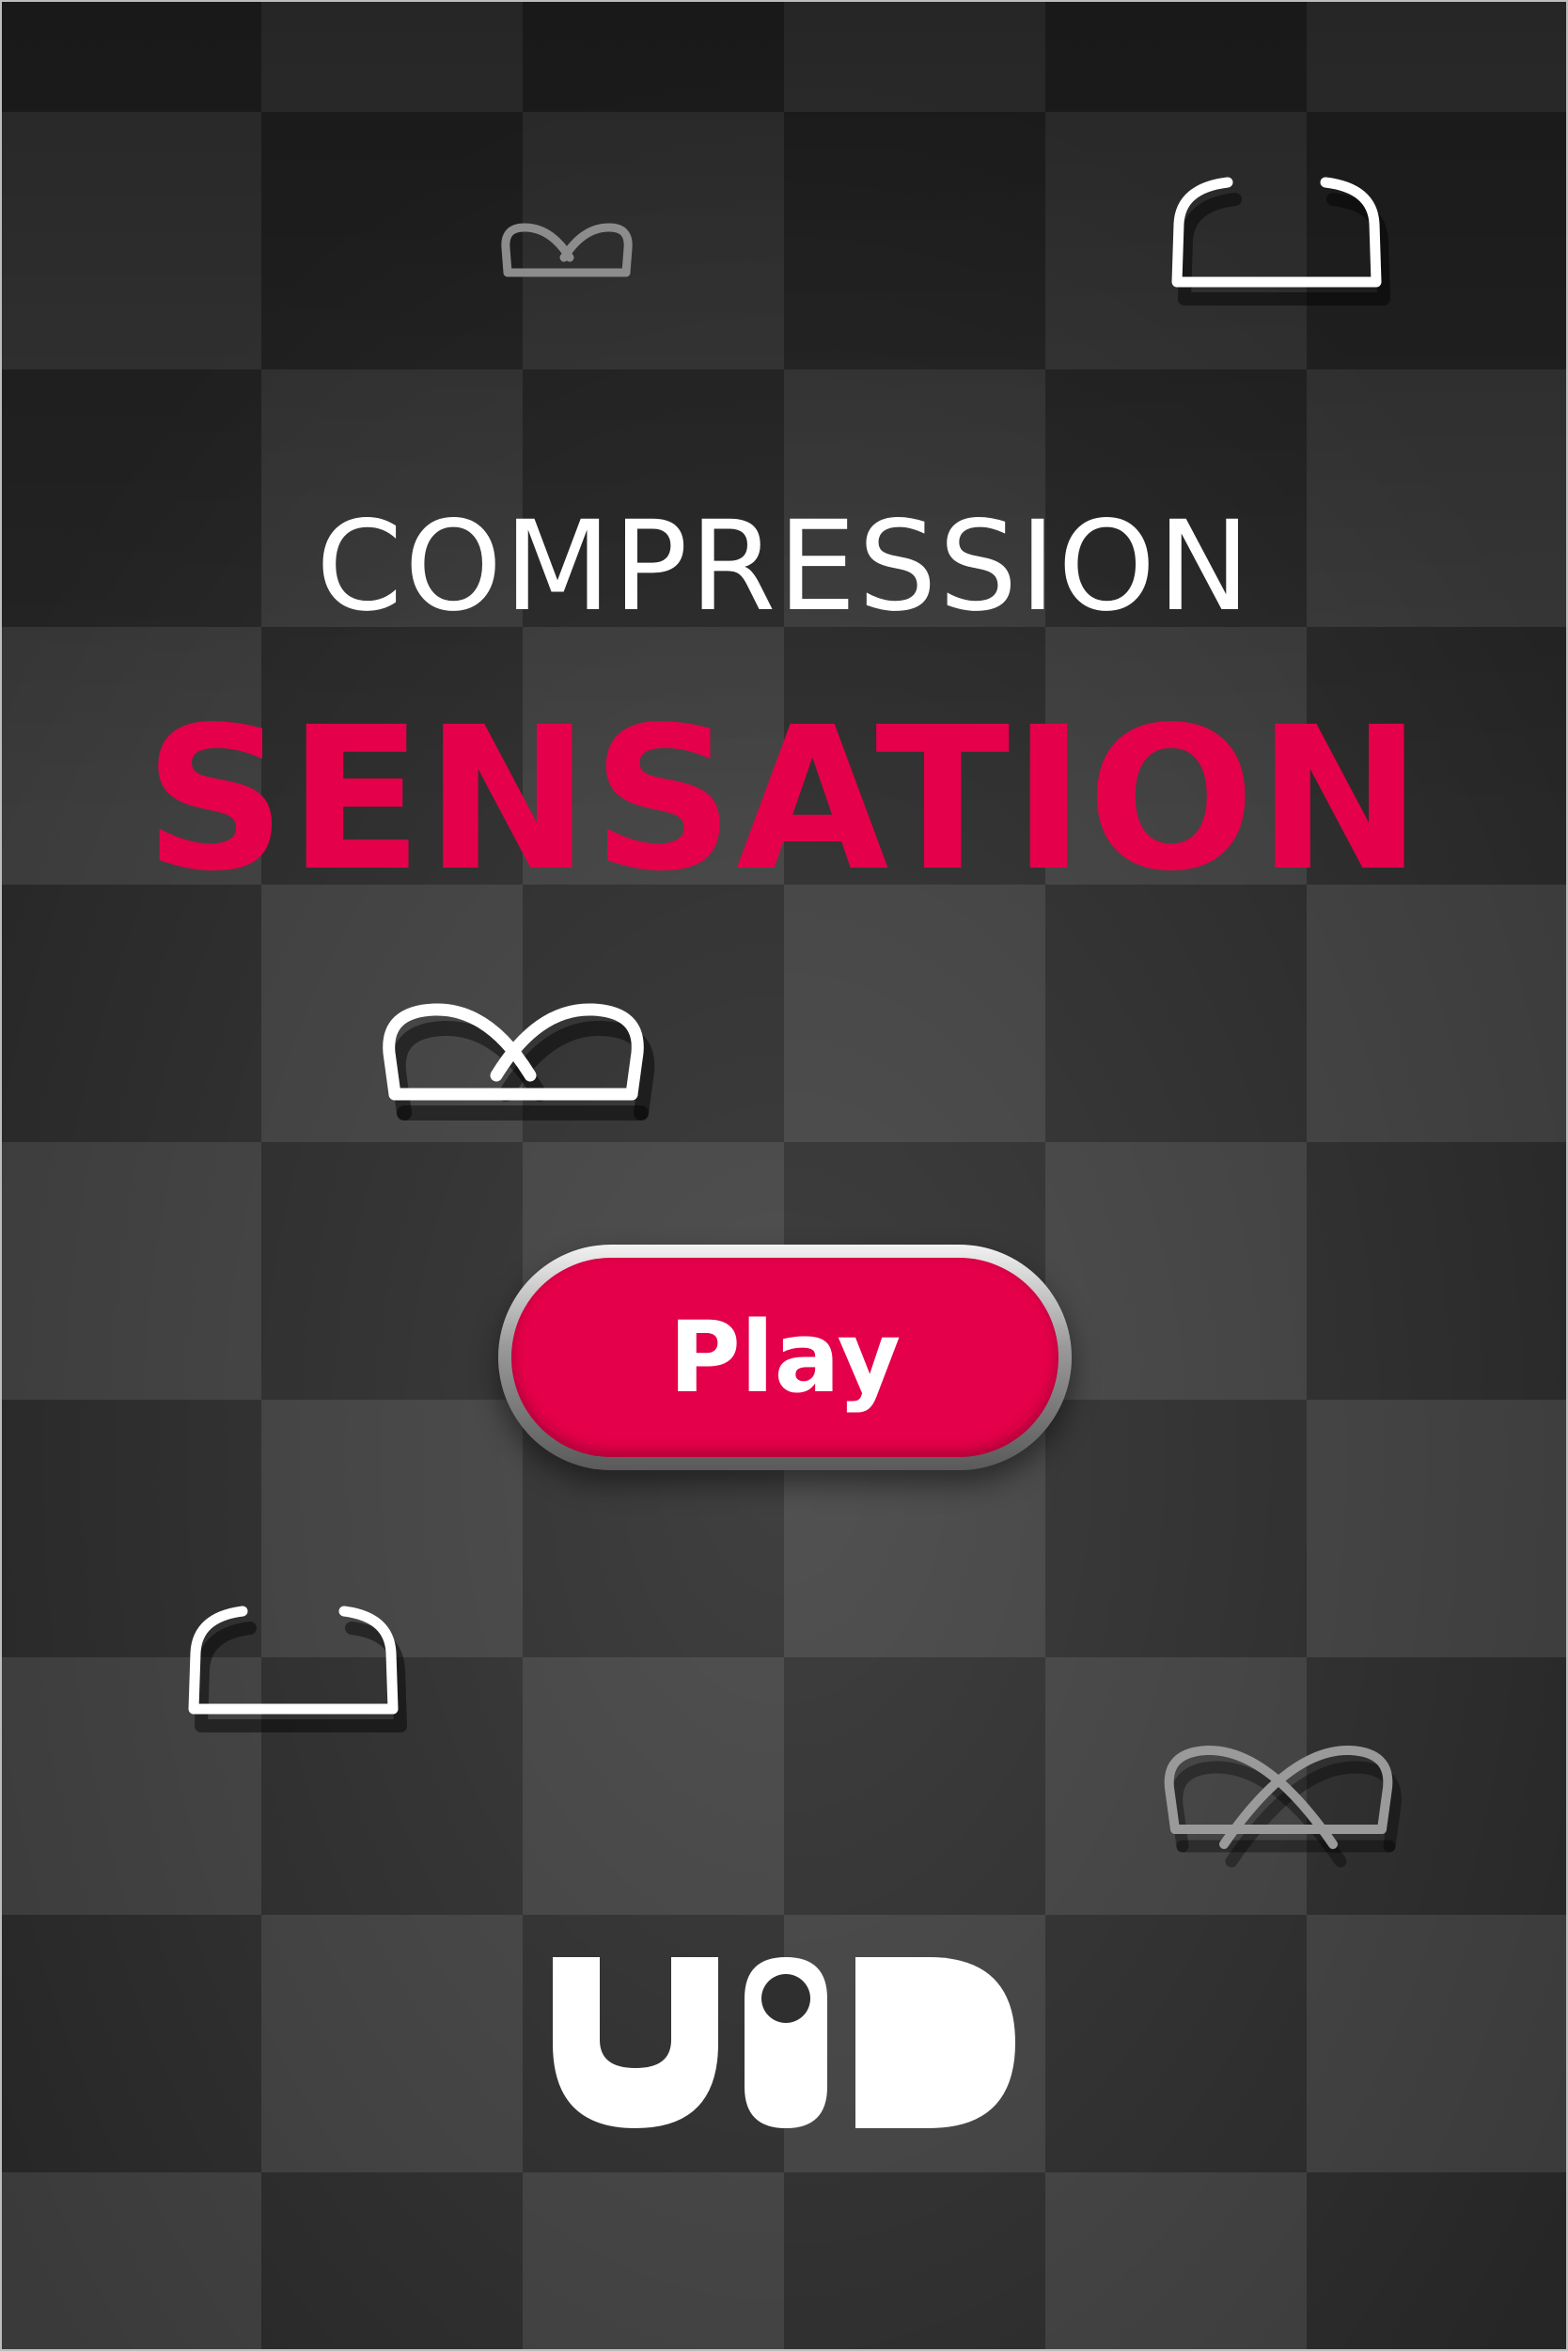  I want to click on game-title-sensation: SENSATION, so click(784, 799).